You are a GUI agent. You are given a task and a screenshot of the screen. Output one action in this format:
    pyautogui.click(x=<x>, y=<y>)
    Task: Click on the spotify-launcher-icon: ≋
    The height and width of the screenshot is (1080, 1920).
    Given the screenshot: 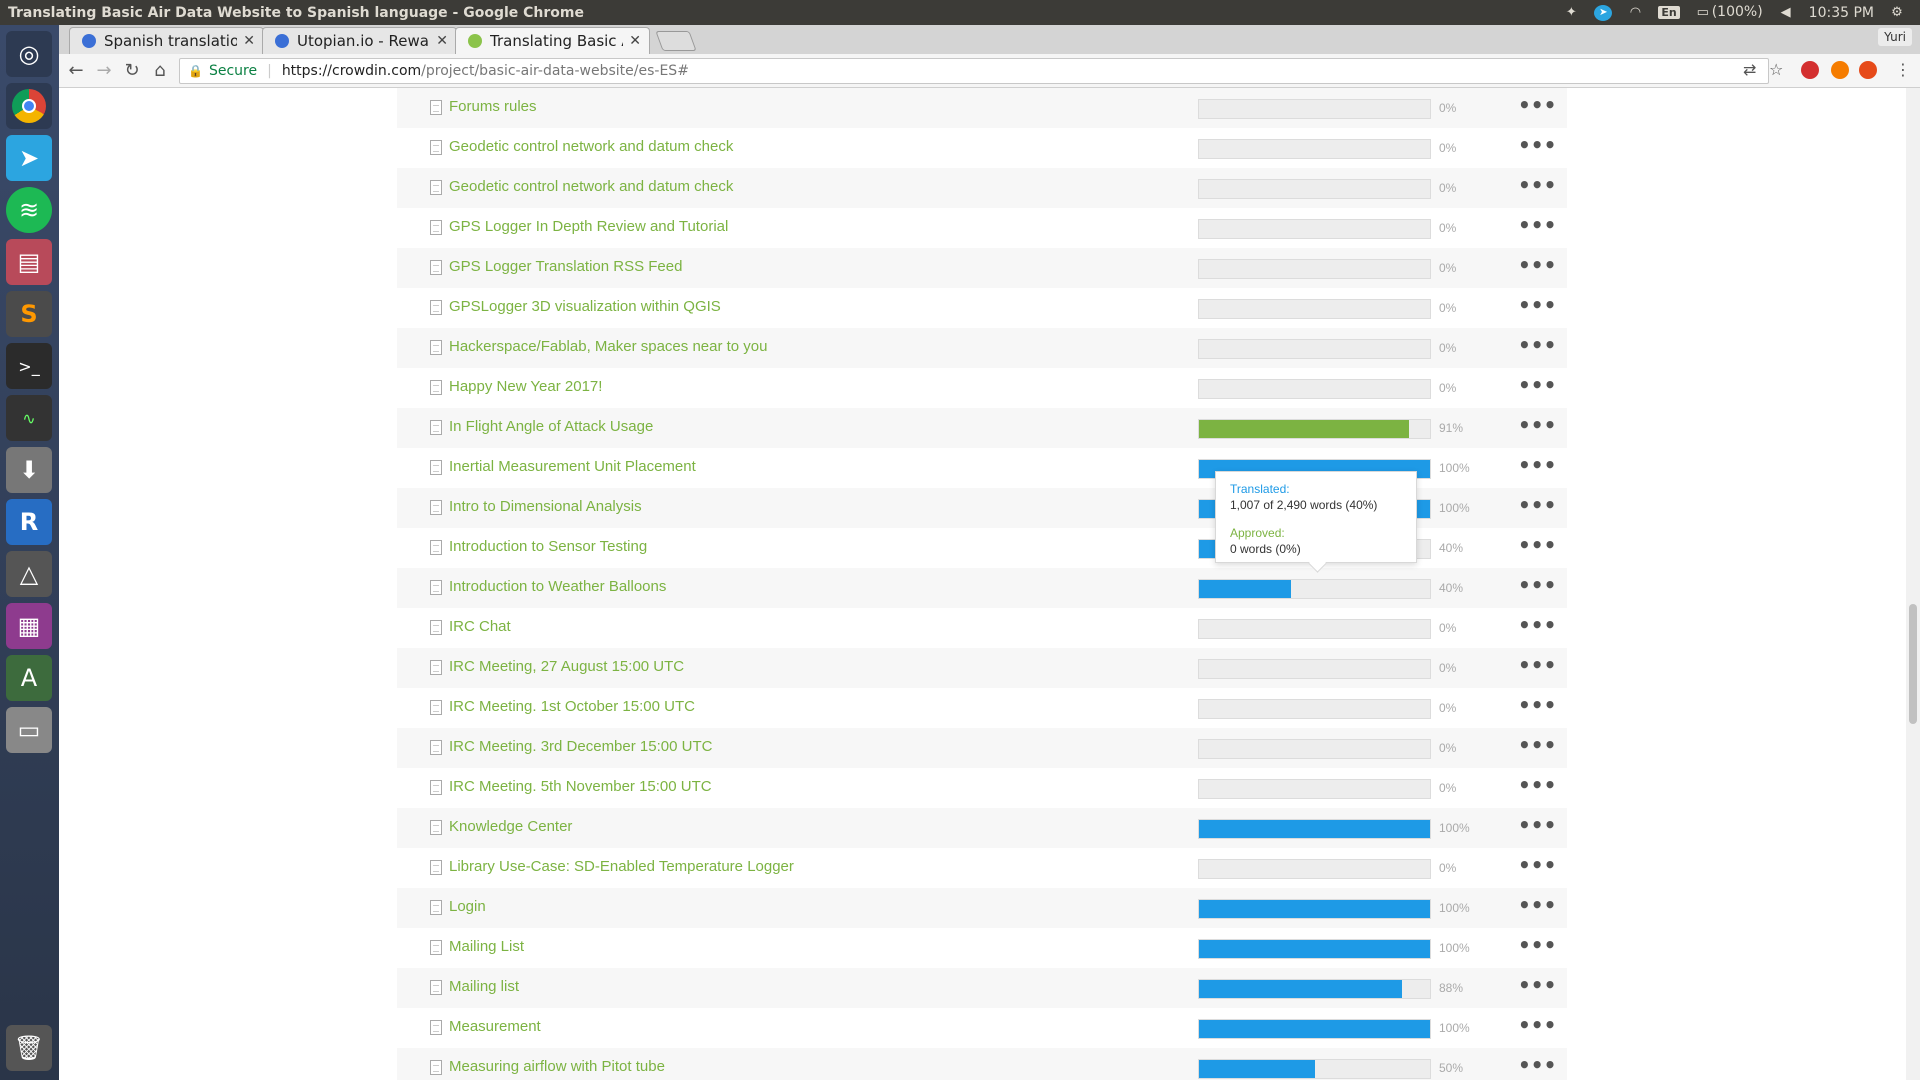 What is the action you would take?
    pyautogui.click(x=29, y=210)
    